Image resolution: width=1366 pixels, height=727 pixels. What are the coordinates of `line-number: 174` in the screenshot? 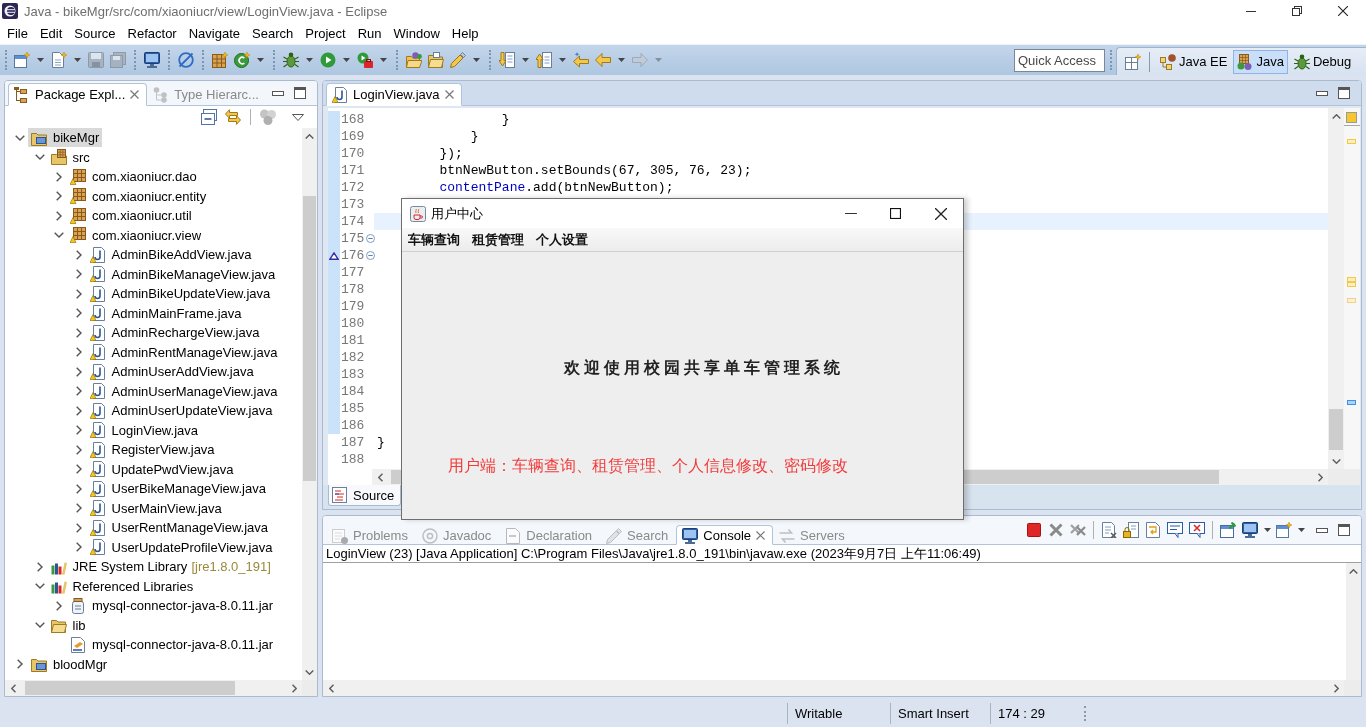 It's located at (353, 221).